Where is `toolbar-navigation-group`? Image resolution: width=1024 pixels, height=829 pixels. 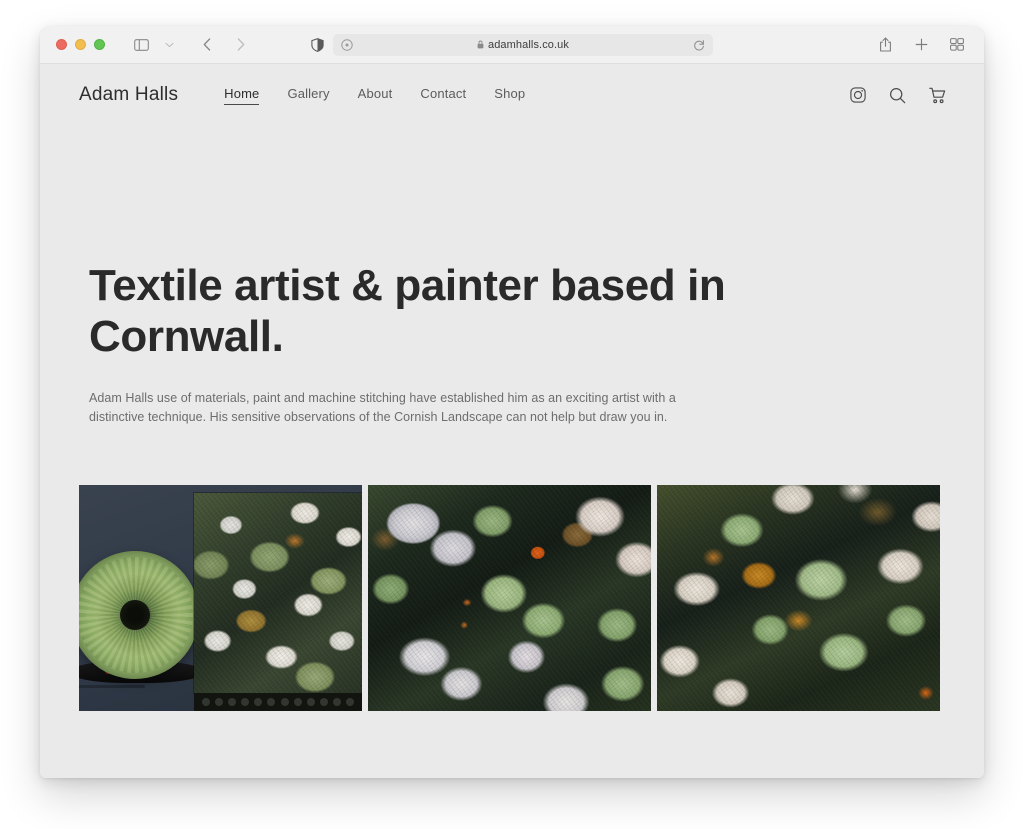 toolbar-navigation-group is located at coordinates (191, 45).